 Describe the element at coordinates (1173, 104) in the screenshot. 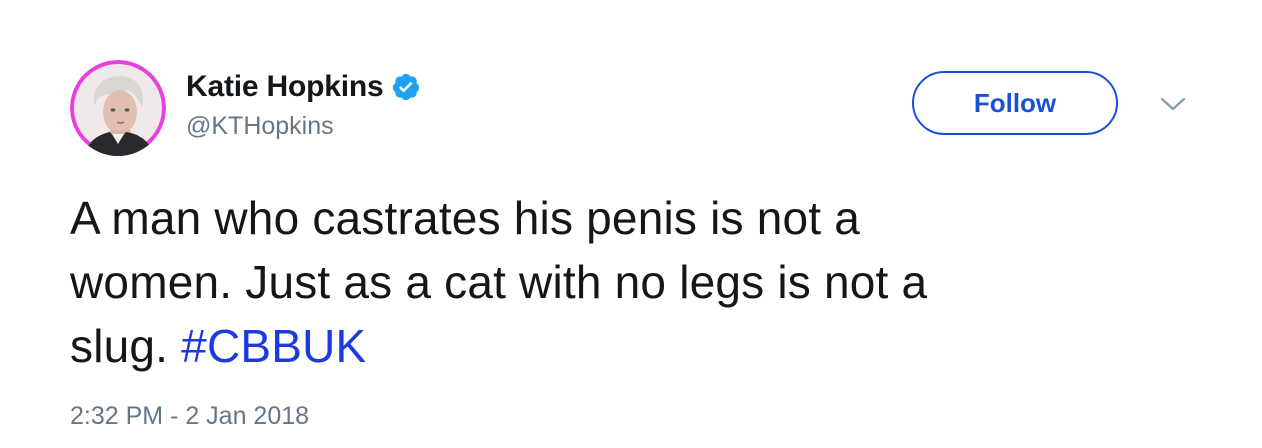

I see `chevron-down-icon` at that location.